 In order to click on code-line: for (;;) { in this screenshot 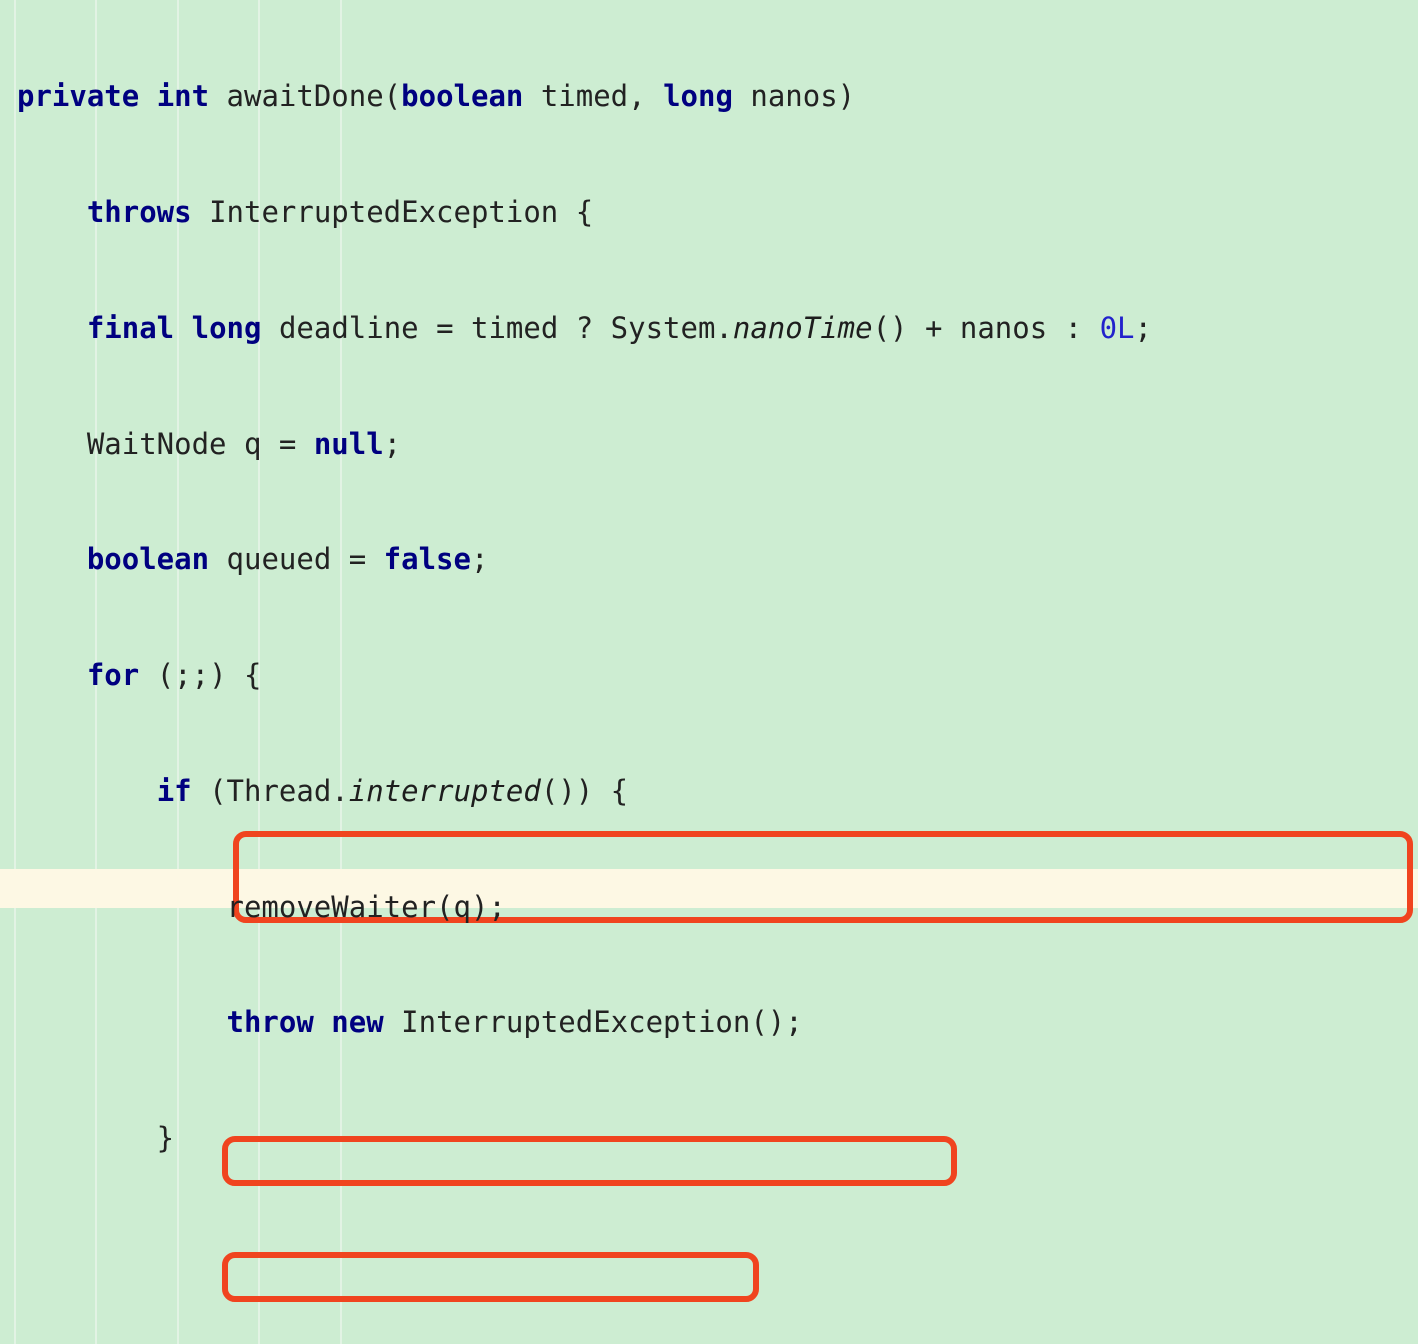, I will do `click(174, 675)`.